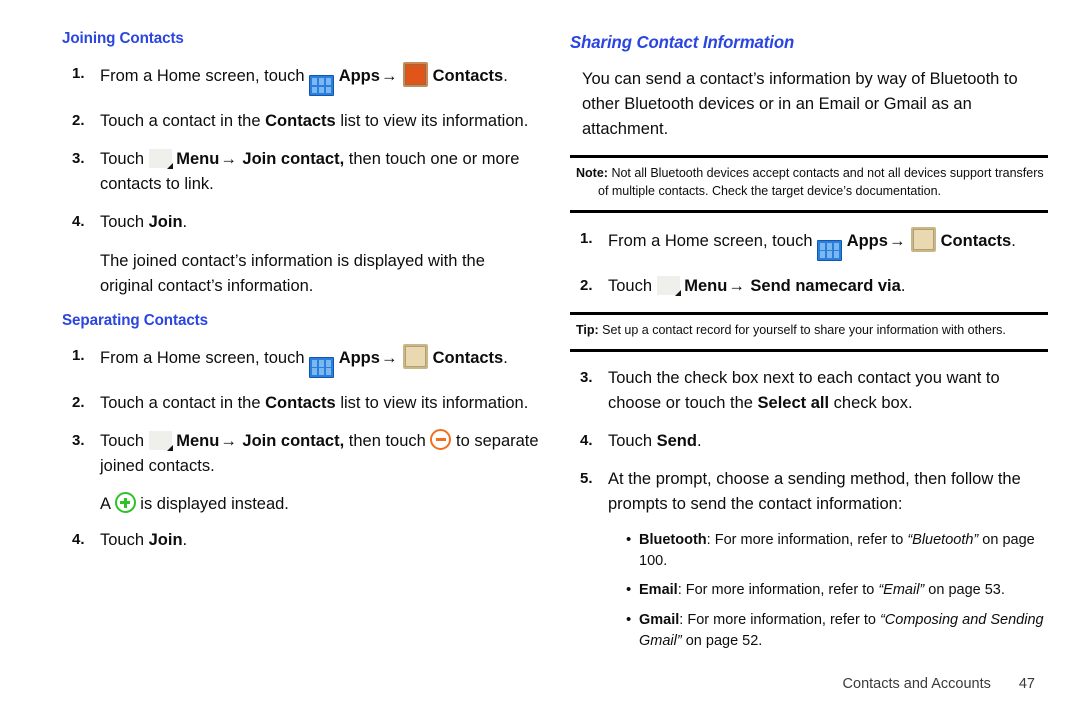 This screenshot has height=720, width=1080. I want to click on step-body: Touch Menu→ Send namecard via., so click(828, 286).